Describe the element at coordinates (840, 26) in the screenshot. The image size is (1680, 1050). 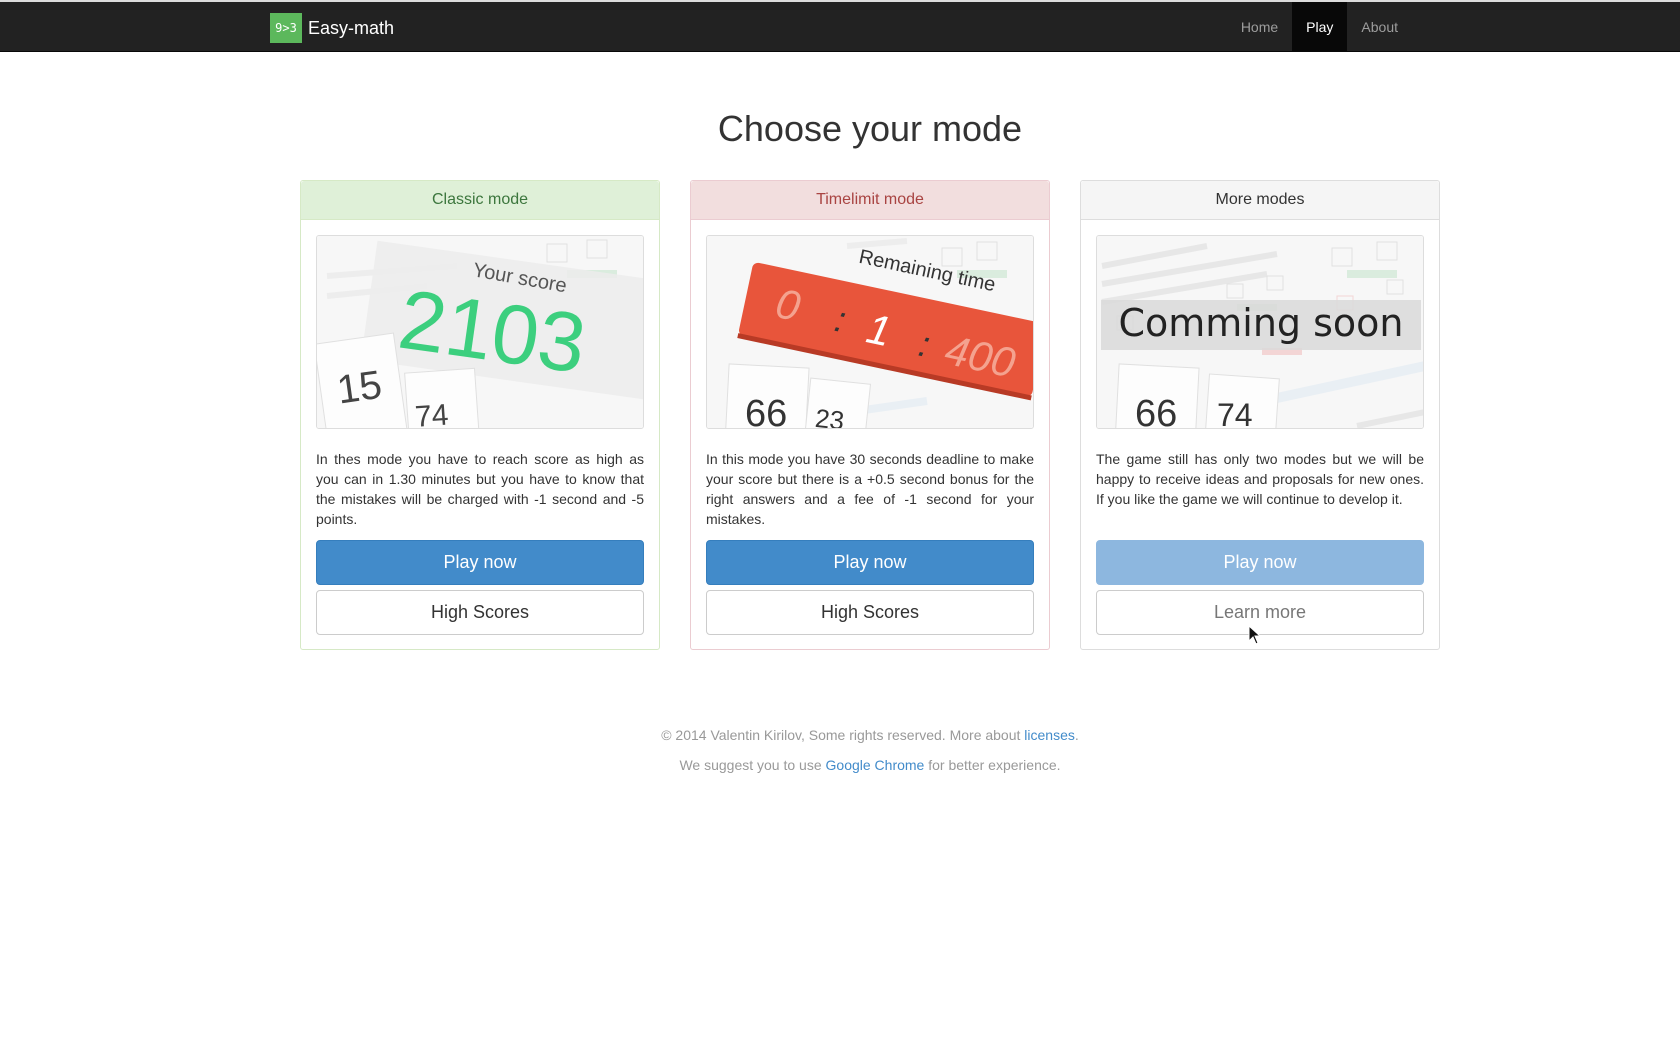
I see `navbar: 9>3 Easy-math Home Play About` at that location.